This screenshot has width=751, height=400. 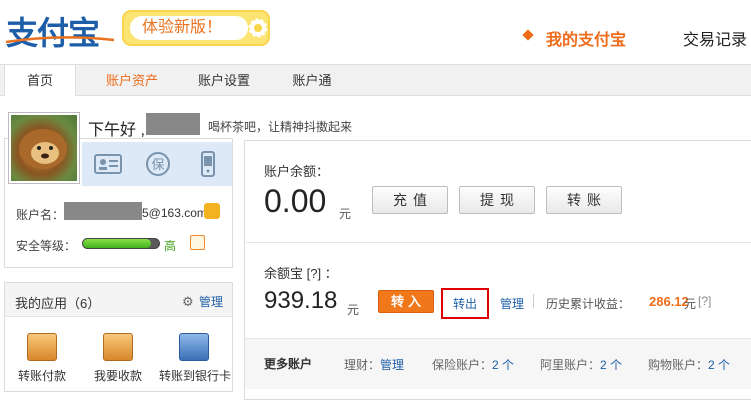 I want to click on separator, so click(x=533, y=301).